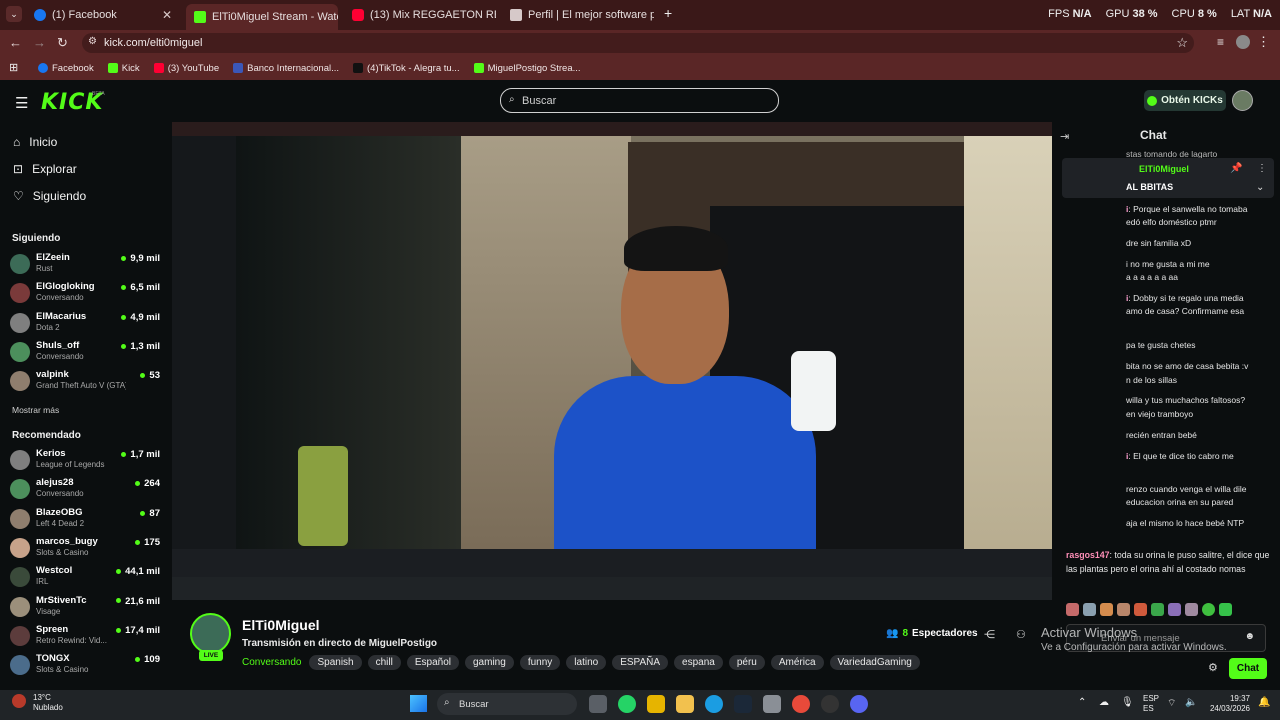 The image size is (1280, 720). What do you see at coordinates (66, 68) in the screenshot?
I see `bookmark-facebook: Facebook` at bounding box center [66, 68].